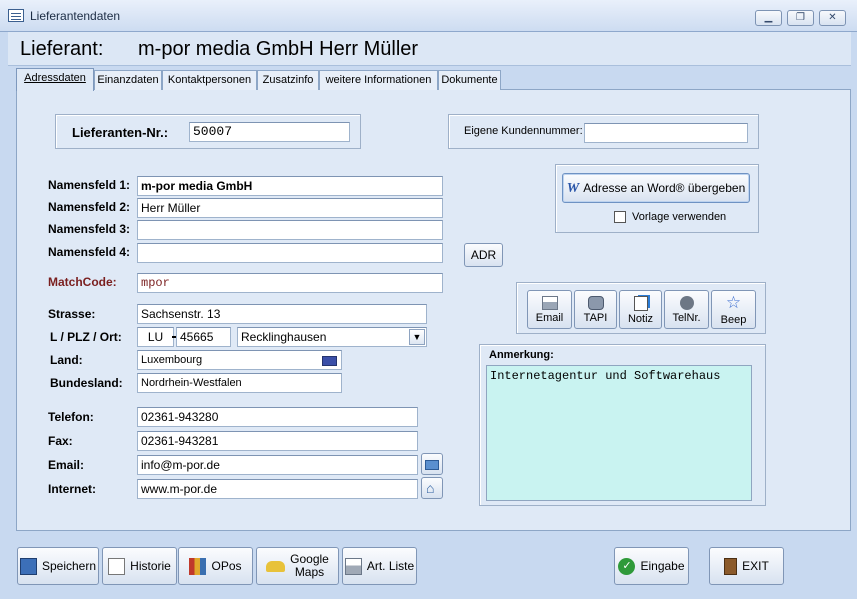 Image resolution: width=857 pixels, height=599 pixels. What do you see at coordinates (290, 186) in the screenshot?
I see `name-field-1: m-por media GmbH` at bounding box center [290, 186].